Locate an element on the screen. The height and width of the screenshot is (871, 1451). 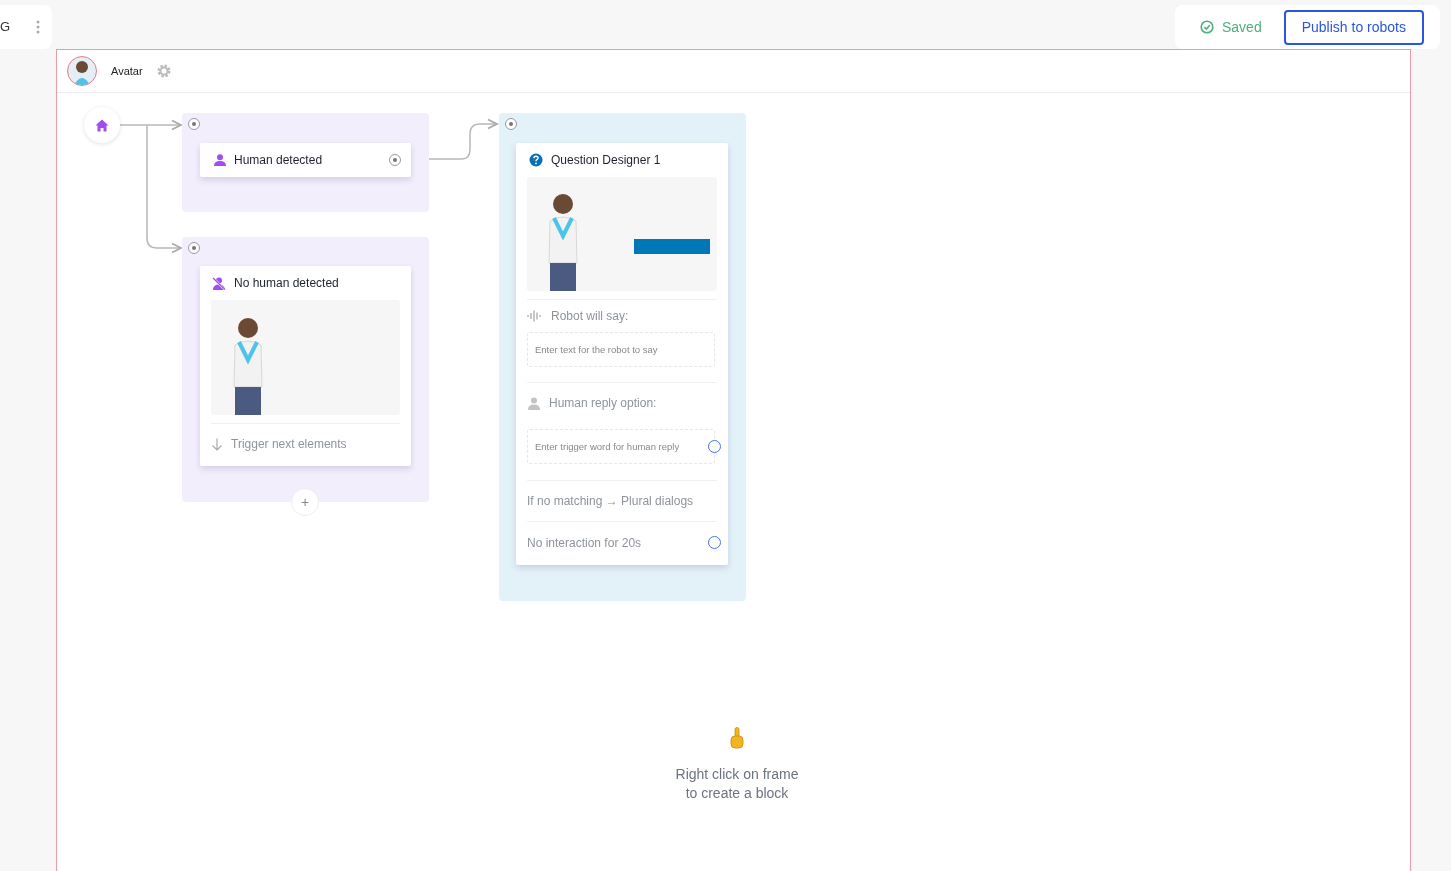
pointing-hand-icon is located at coordinates (737, 738).